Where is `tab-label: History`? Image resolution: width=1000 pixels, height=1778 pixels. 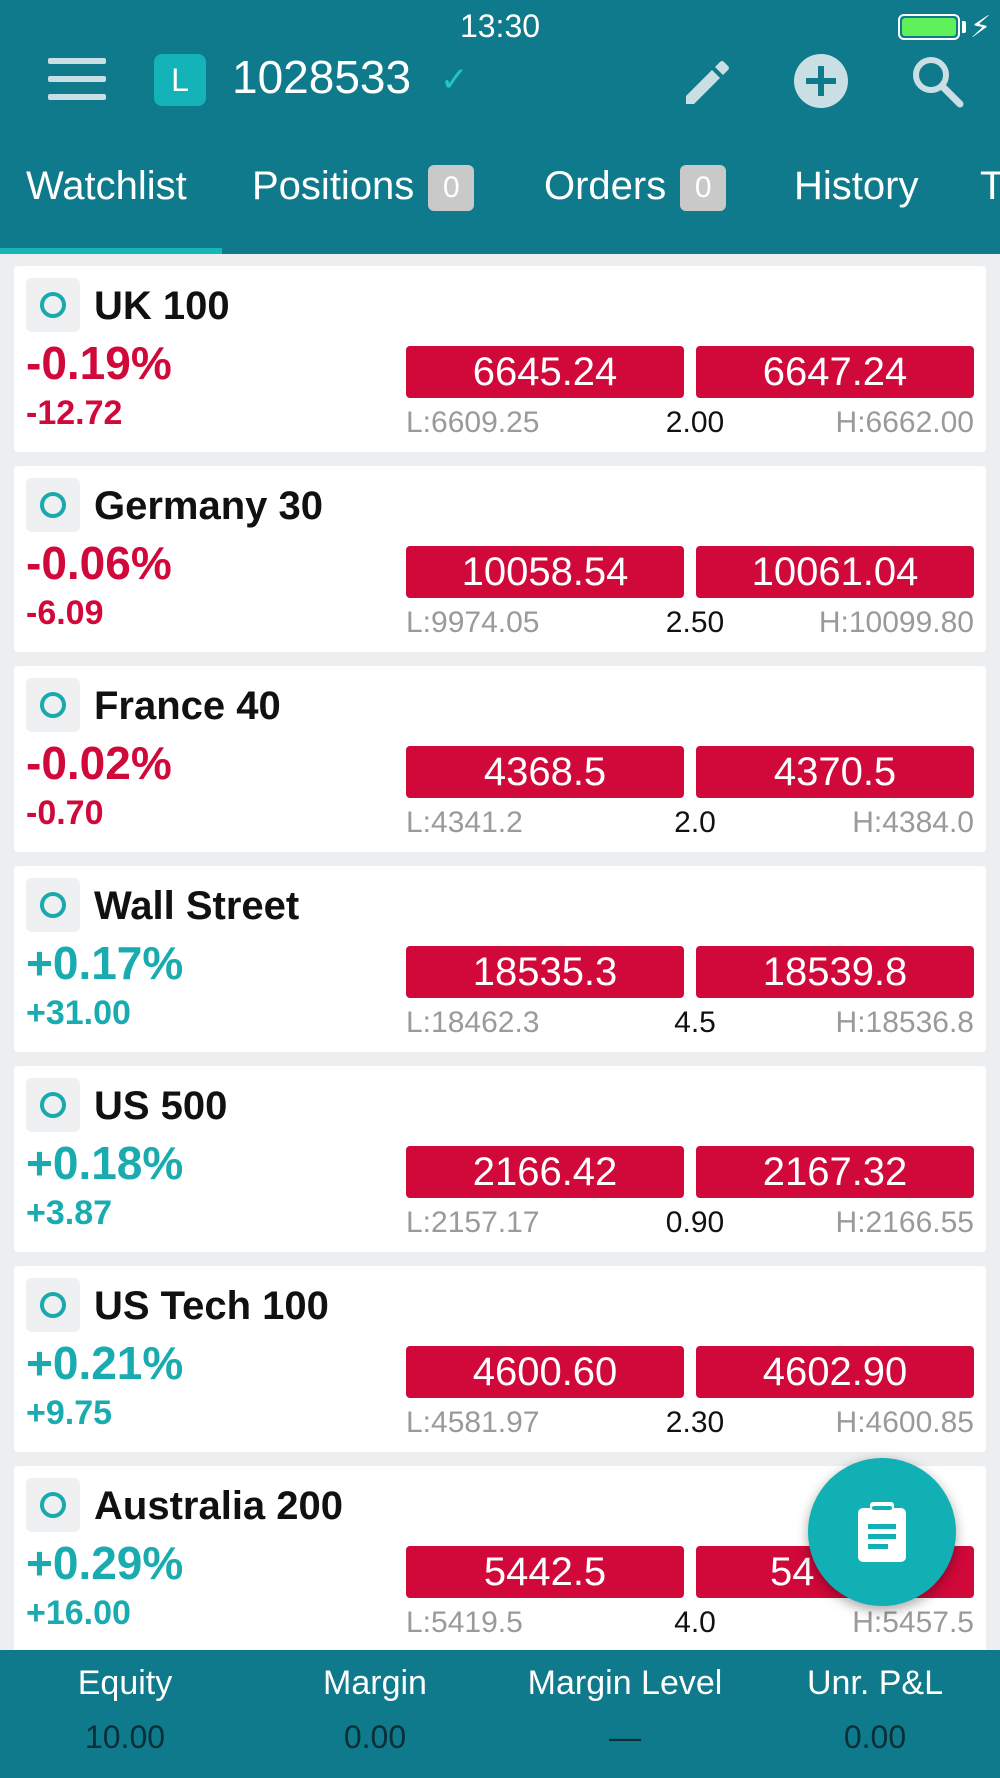
tab-label: History is located at coordinates (856, 186).